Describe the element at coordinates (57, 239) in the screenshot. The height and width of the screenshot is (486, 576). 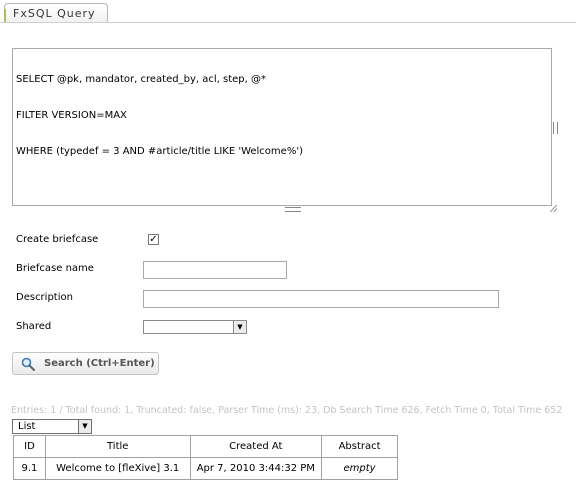
I see `create-briefcase-label: Create briefcase` at that location.